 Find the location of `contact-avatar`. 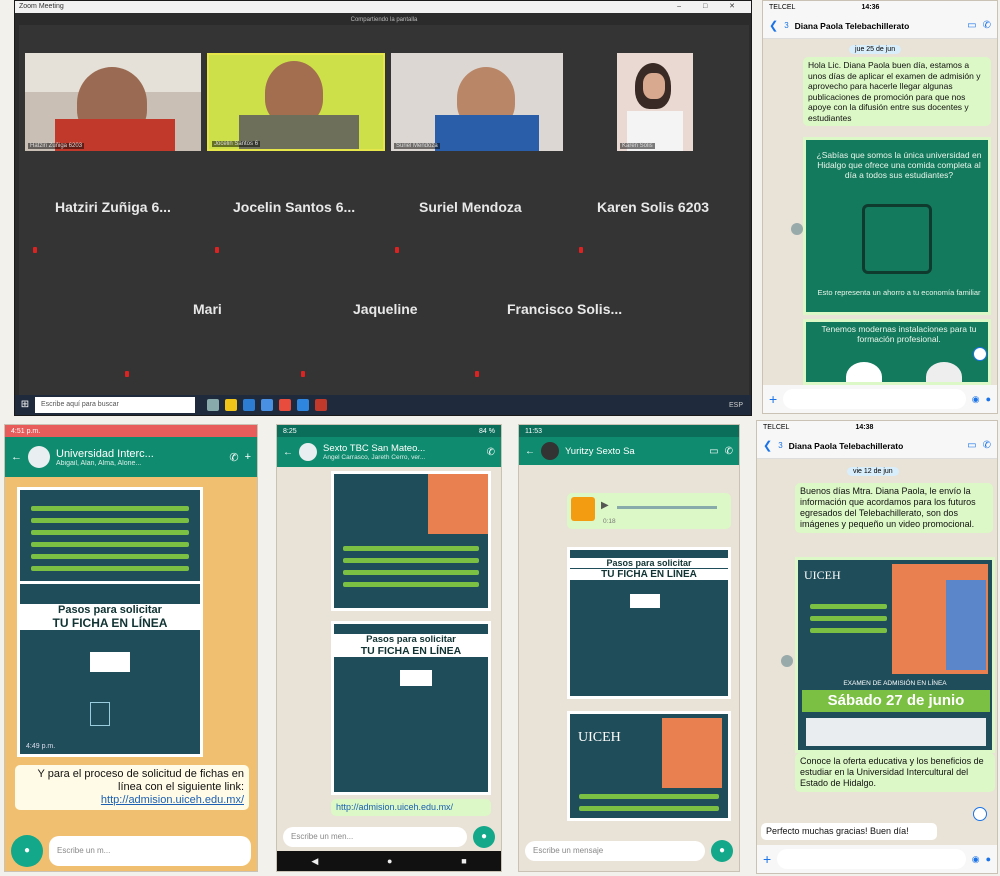

contact-avatar is located at coordinates (550, 451).